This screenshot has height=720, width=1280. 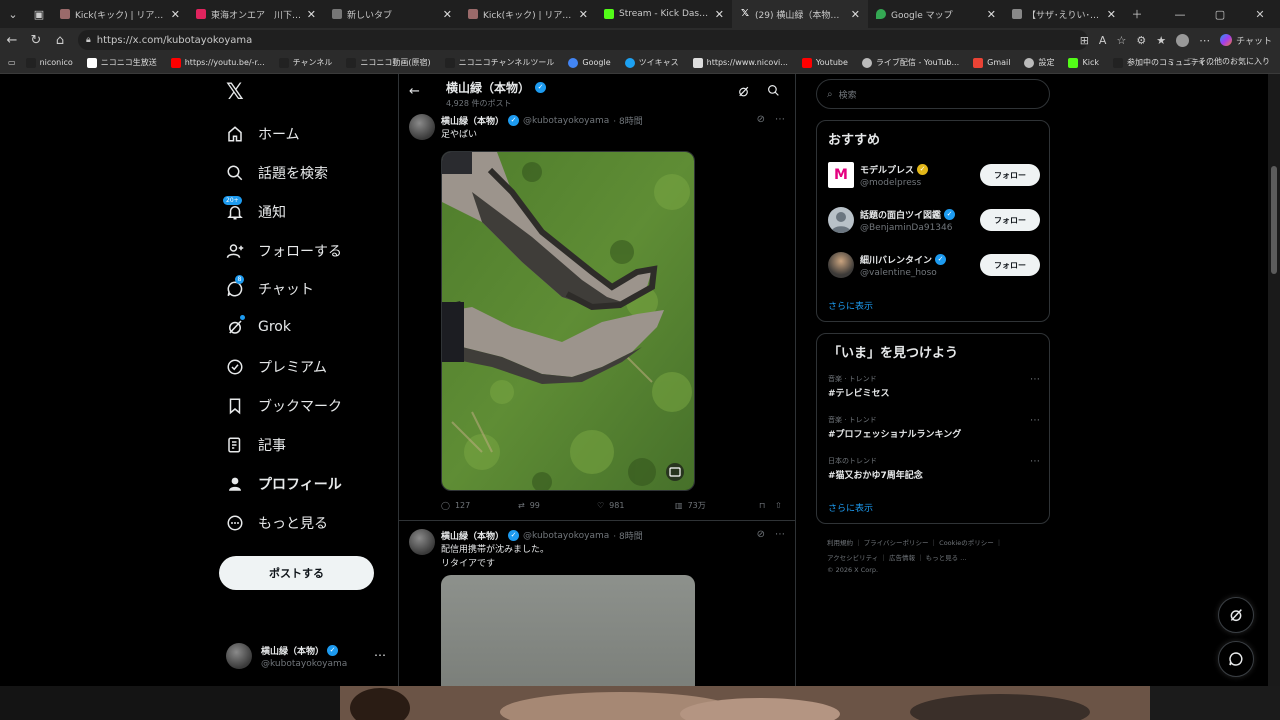 I want to click on nav-item-notifications: 20+ 通知, so click(x=254, y=209).